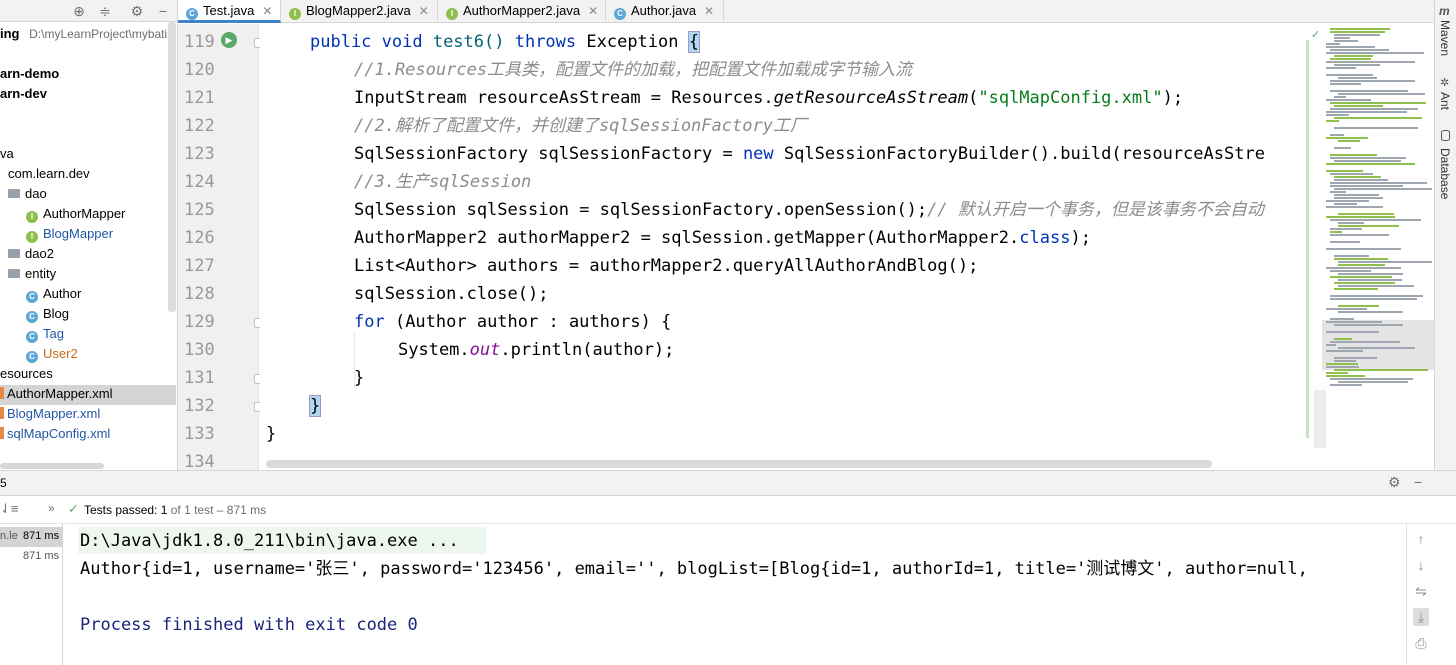 The width and height of the screenshot is (1456, 665). Describe the element at coordinates (871, 98) in the screenshot. I see `static-method: getResourceAsStream` at that location.